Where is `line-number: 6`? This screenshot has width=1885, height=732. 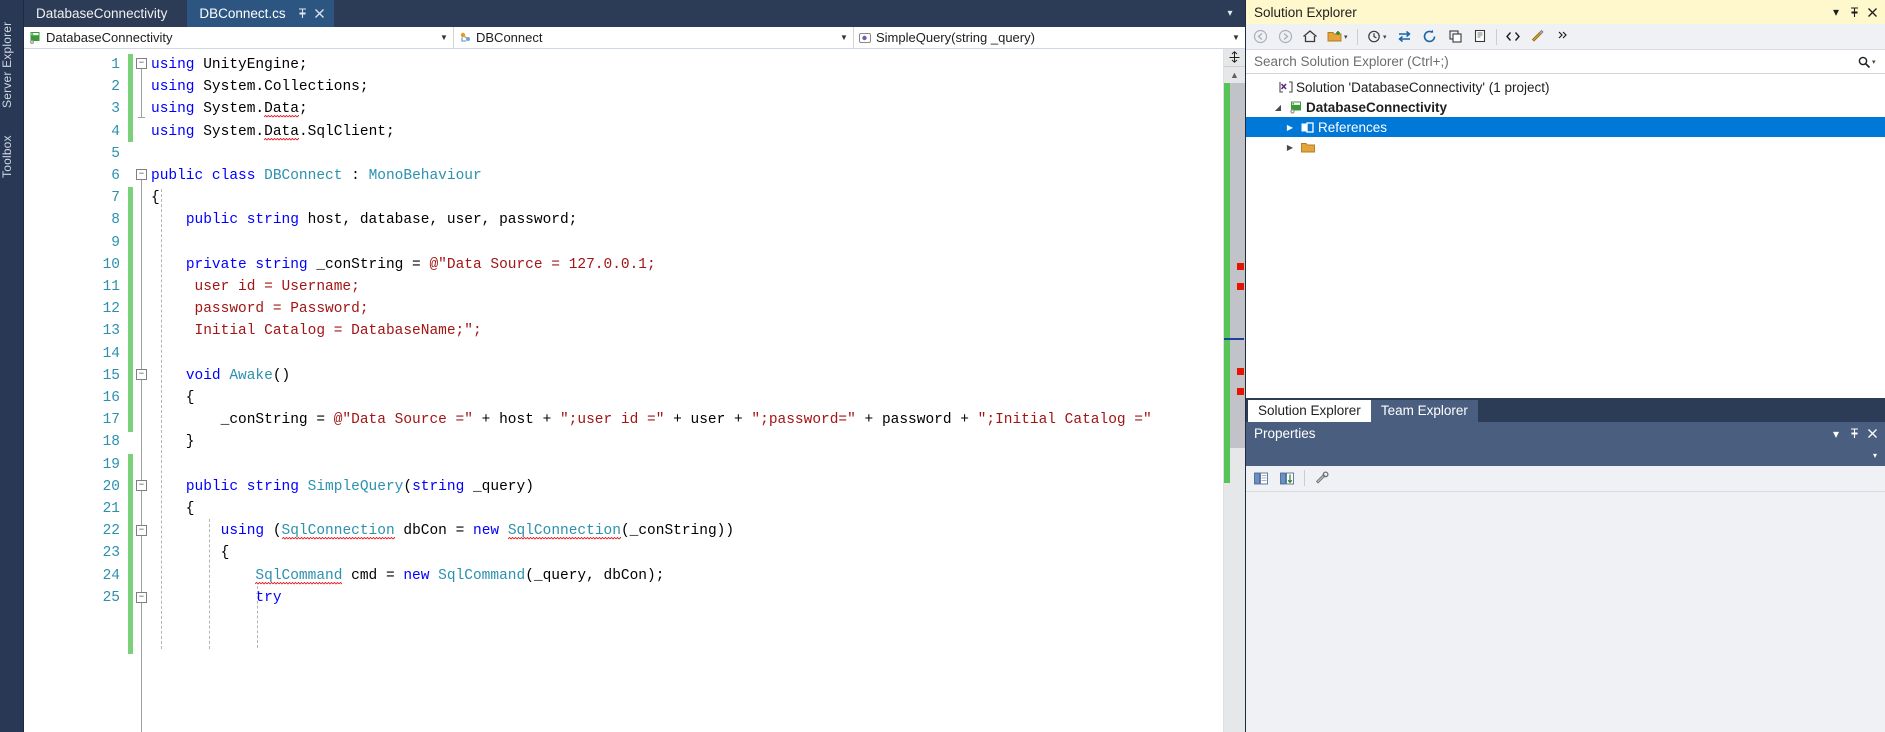
line-number: 6 is located at coordinates (115, 176).